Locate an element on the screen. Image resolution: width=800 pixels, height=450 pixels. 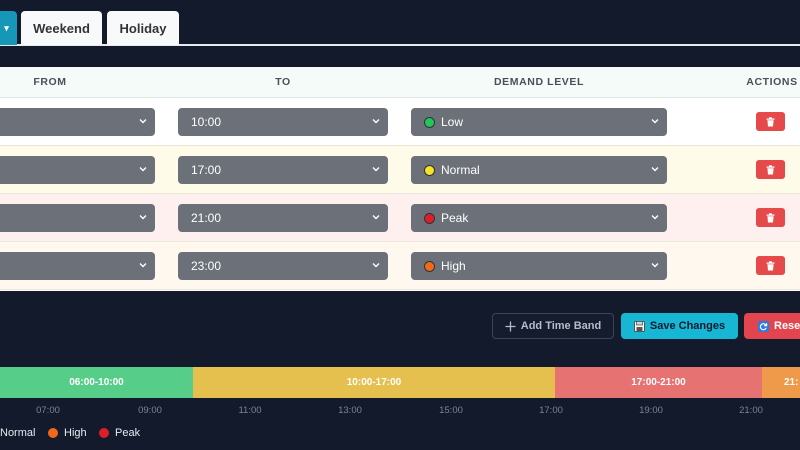
plus-icon is located at coordinates (510, 326).